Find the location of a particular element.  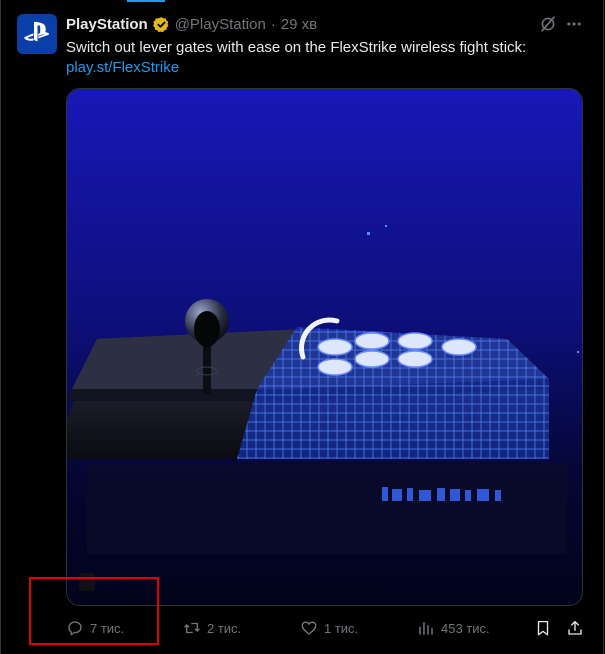

bookmark-button is located at coordinates (543, 628).